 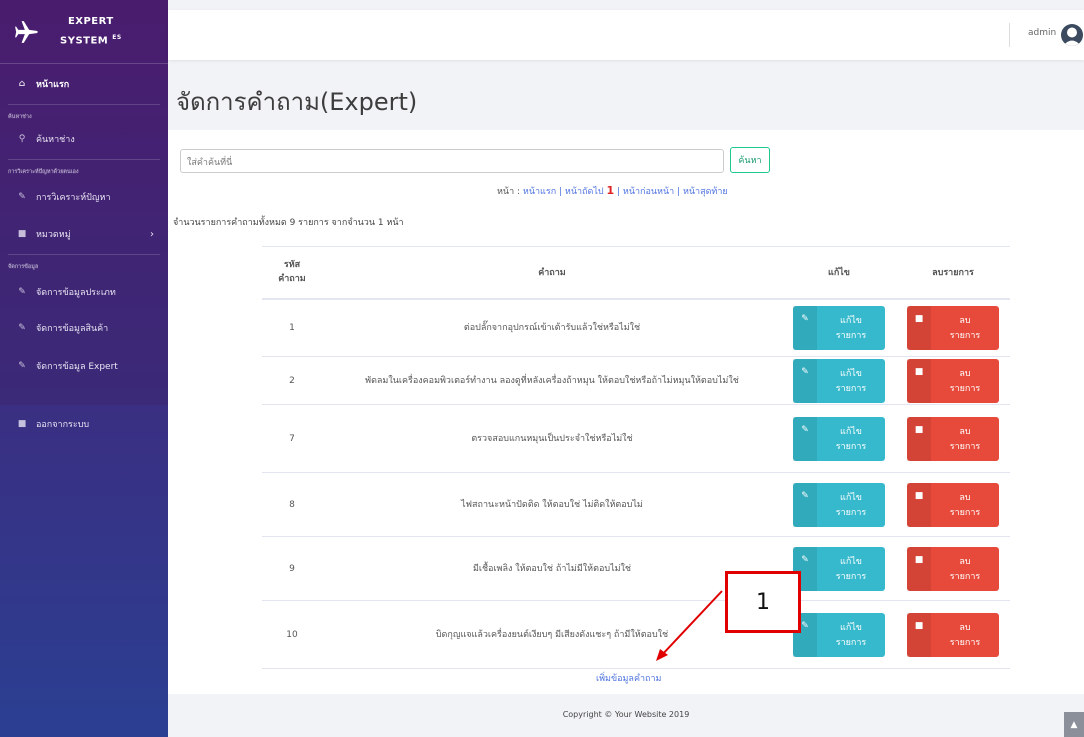 I want to click on sidebar-item-home: ⌂ หน้าแรก, so click(x=84, y=84).